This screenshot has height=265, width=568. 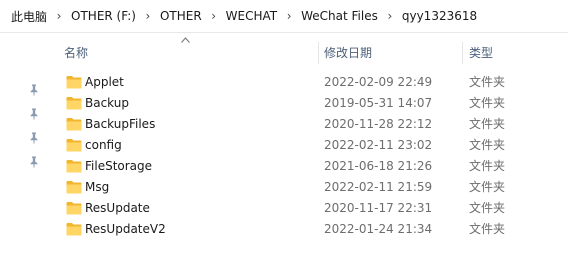 What do you see at coordinates (284, 53) in the screenshot?
I see `column-header: 名称 修改日期 类型` at bounding box center [284, 53].